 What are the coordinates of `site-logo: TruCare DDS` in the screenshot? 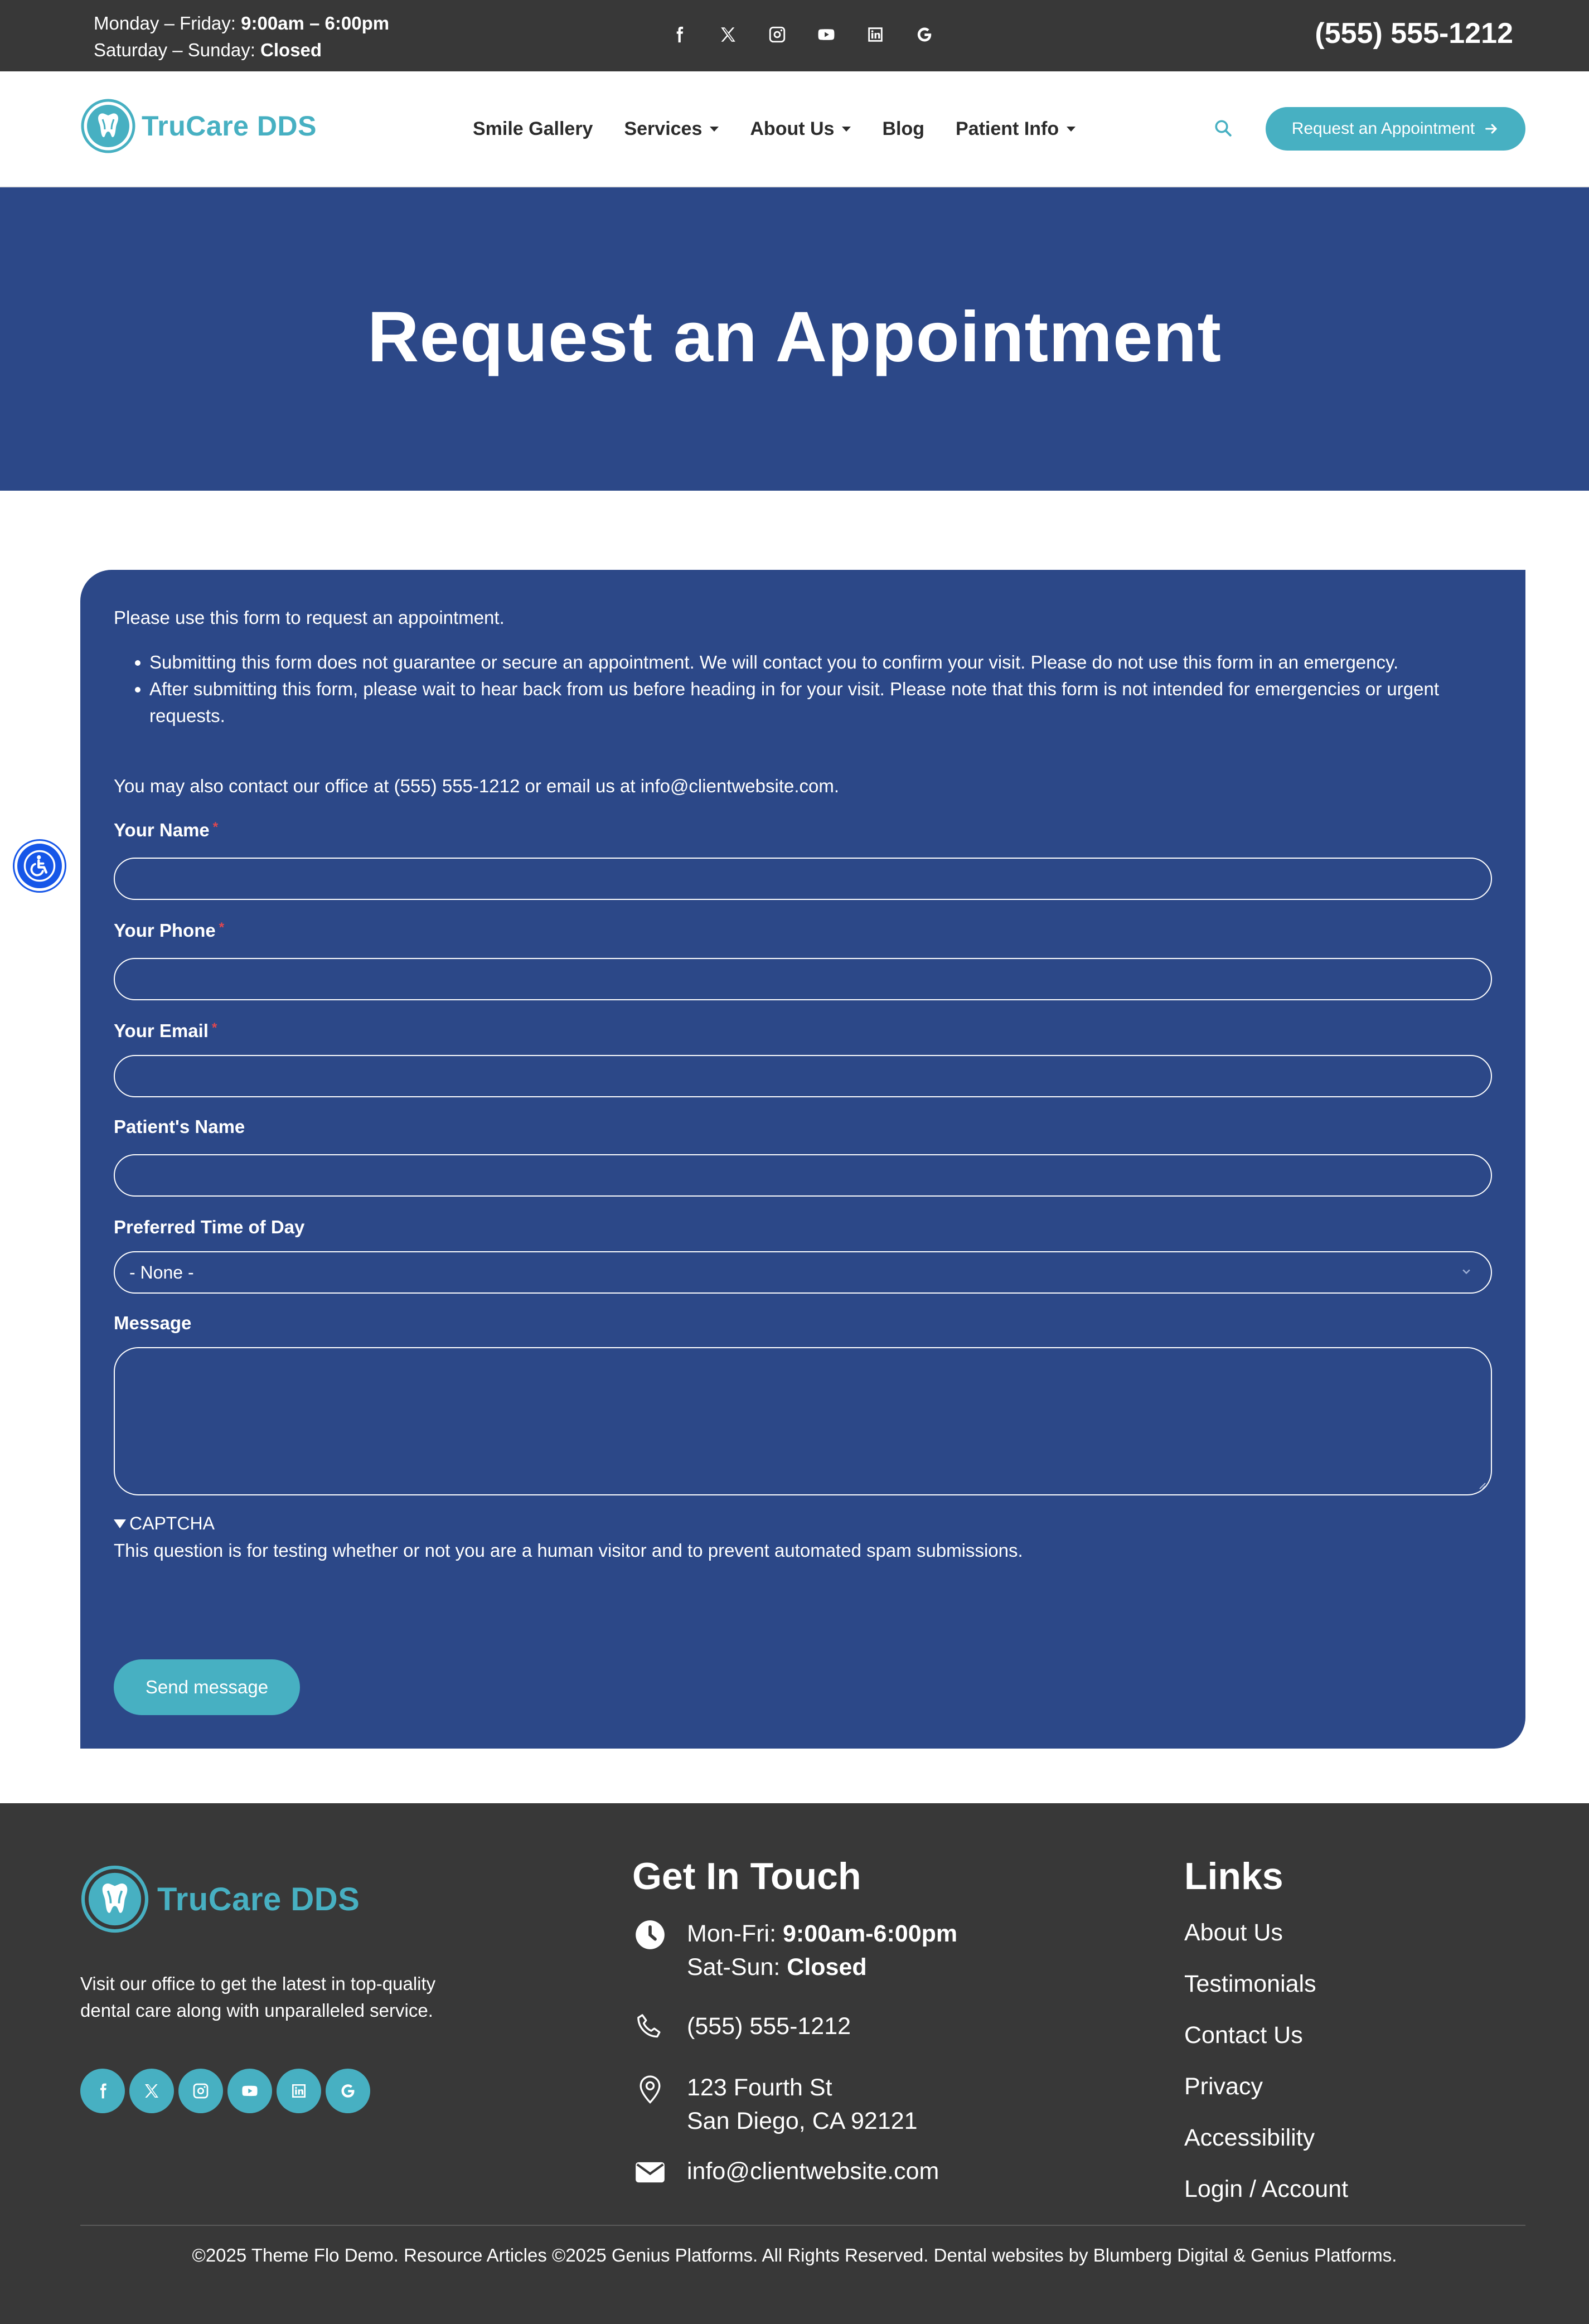 It's located at (198, 126).